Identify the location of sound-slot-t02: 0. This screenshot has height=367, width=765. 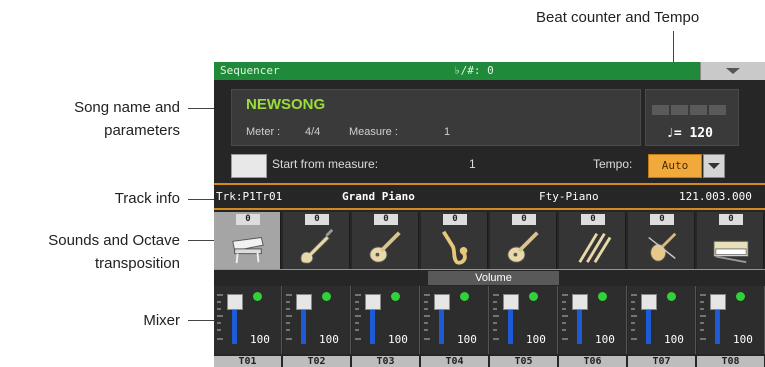
(316, 241).